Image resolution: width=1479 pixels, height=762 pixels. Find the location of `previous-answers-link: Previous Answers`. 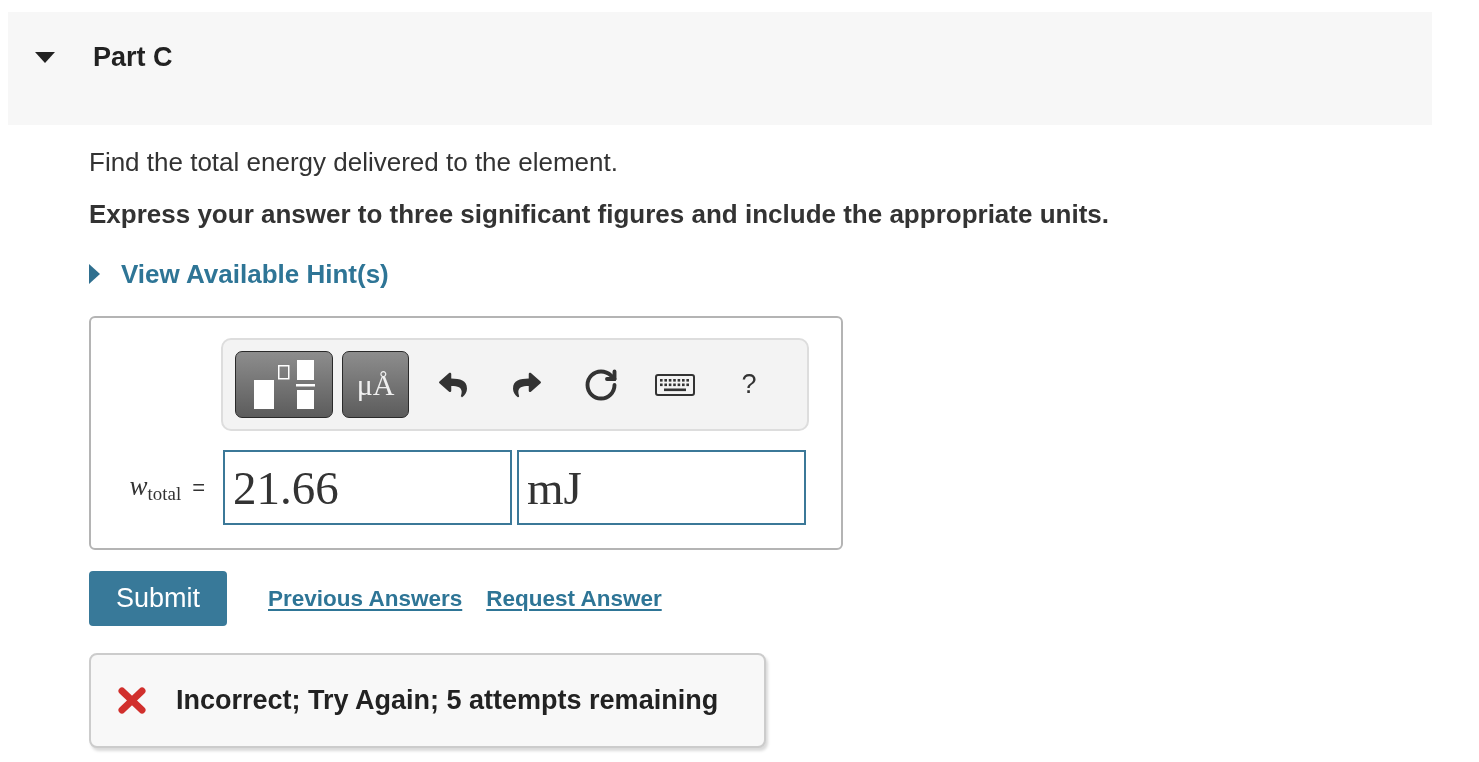

previous-answers-link: Previous Answers is located at coordinates (365, 598).